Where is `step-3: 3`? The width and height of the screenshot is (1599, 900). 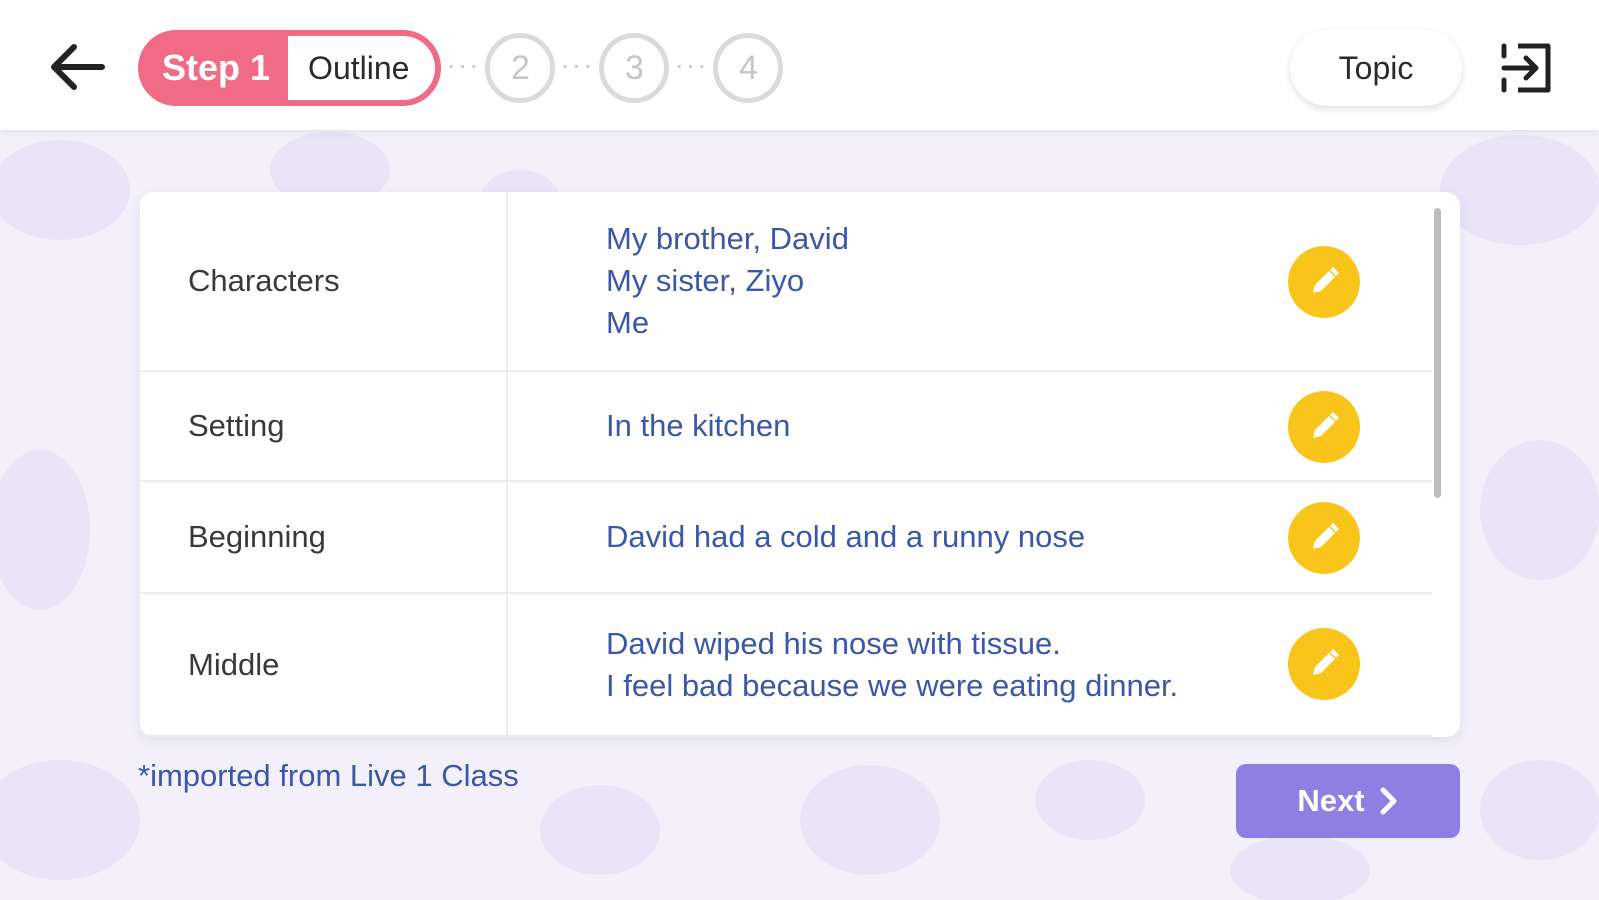 step-3: 3 is located at coordinates (634, 68).